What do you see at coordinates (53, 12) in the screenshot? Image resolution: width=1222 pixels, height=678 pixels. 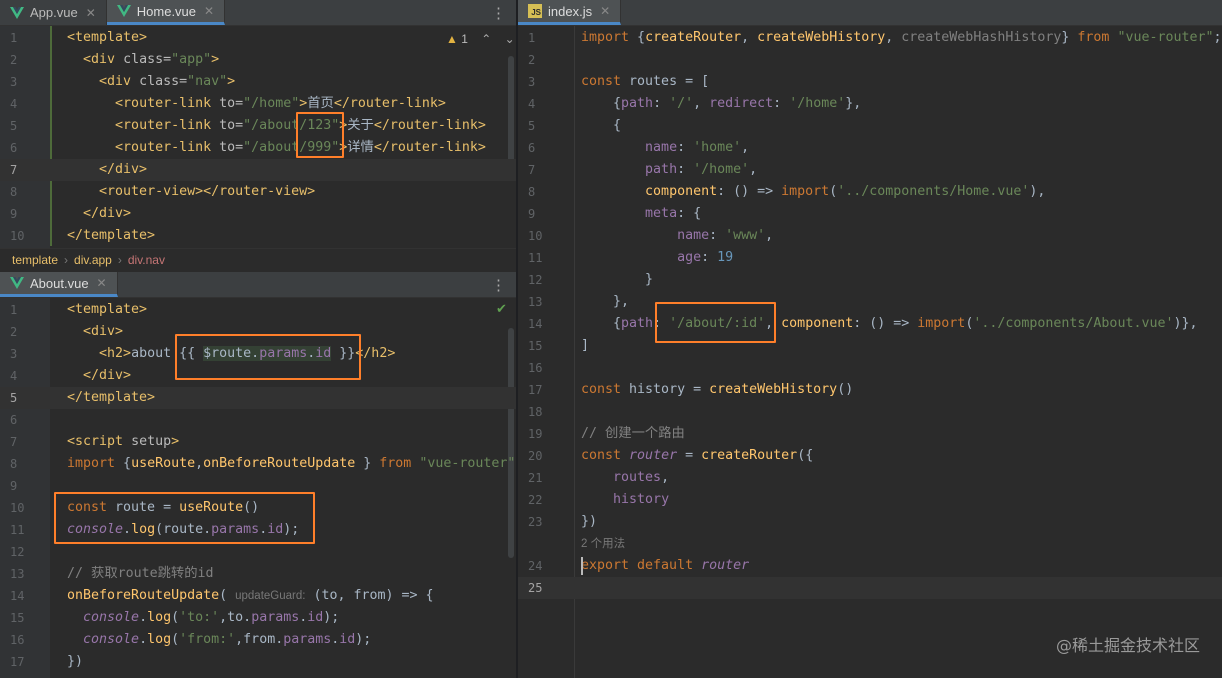 I see `tab-app-vue: App.vue ✕` at bounding box center [53, 12].